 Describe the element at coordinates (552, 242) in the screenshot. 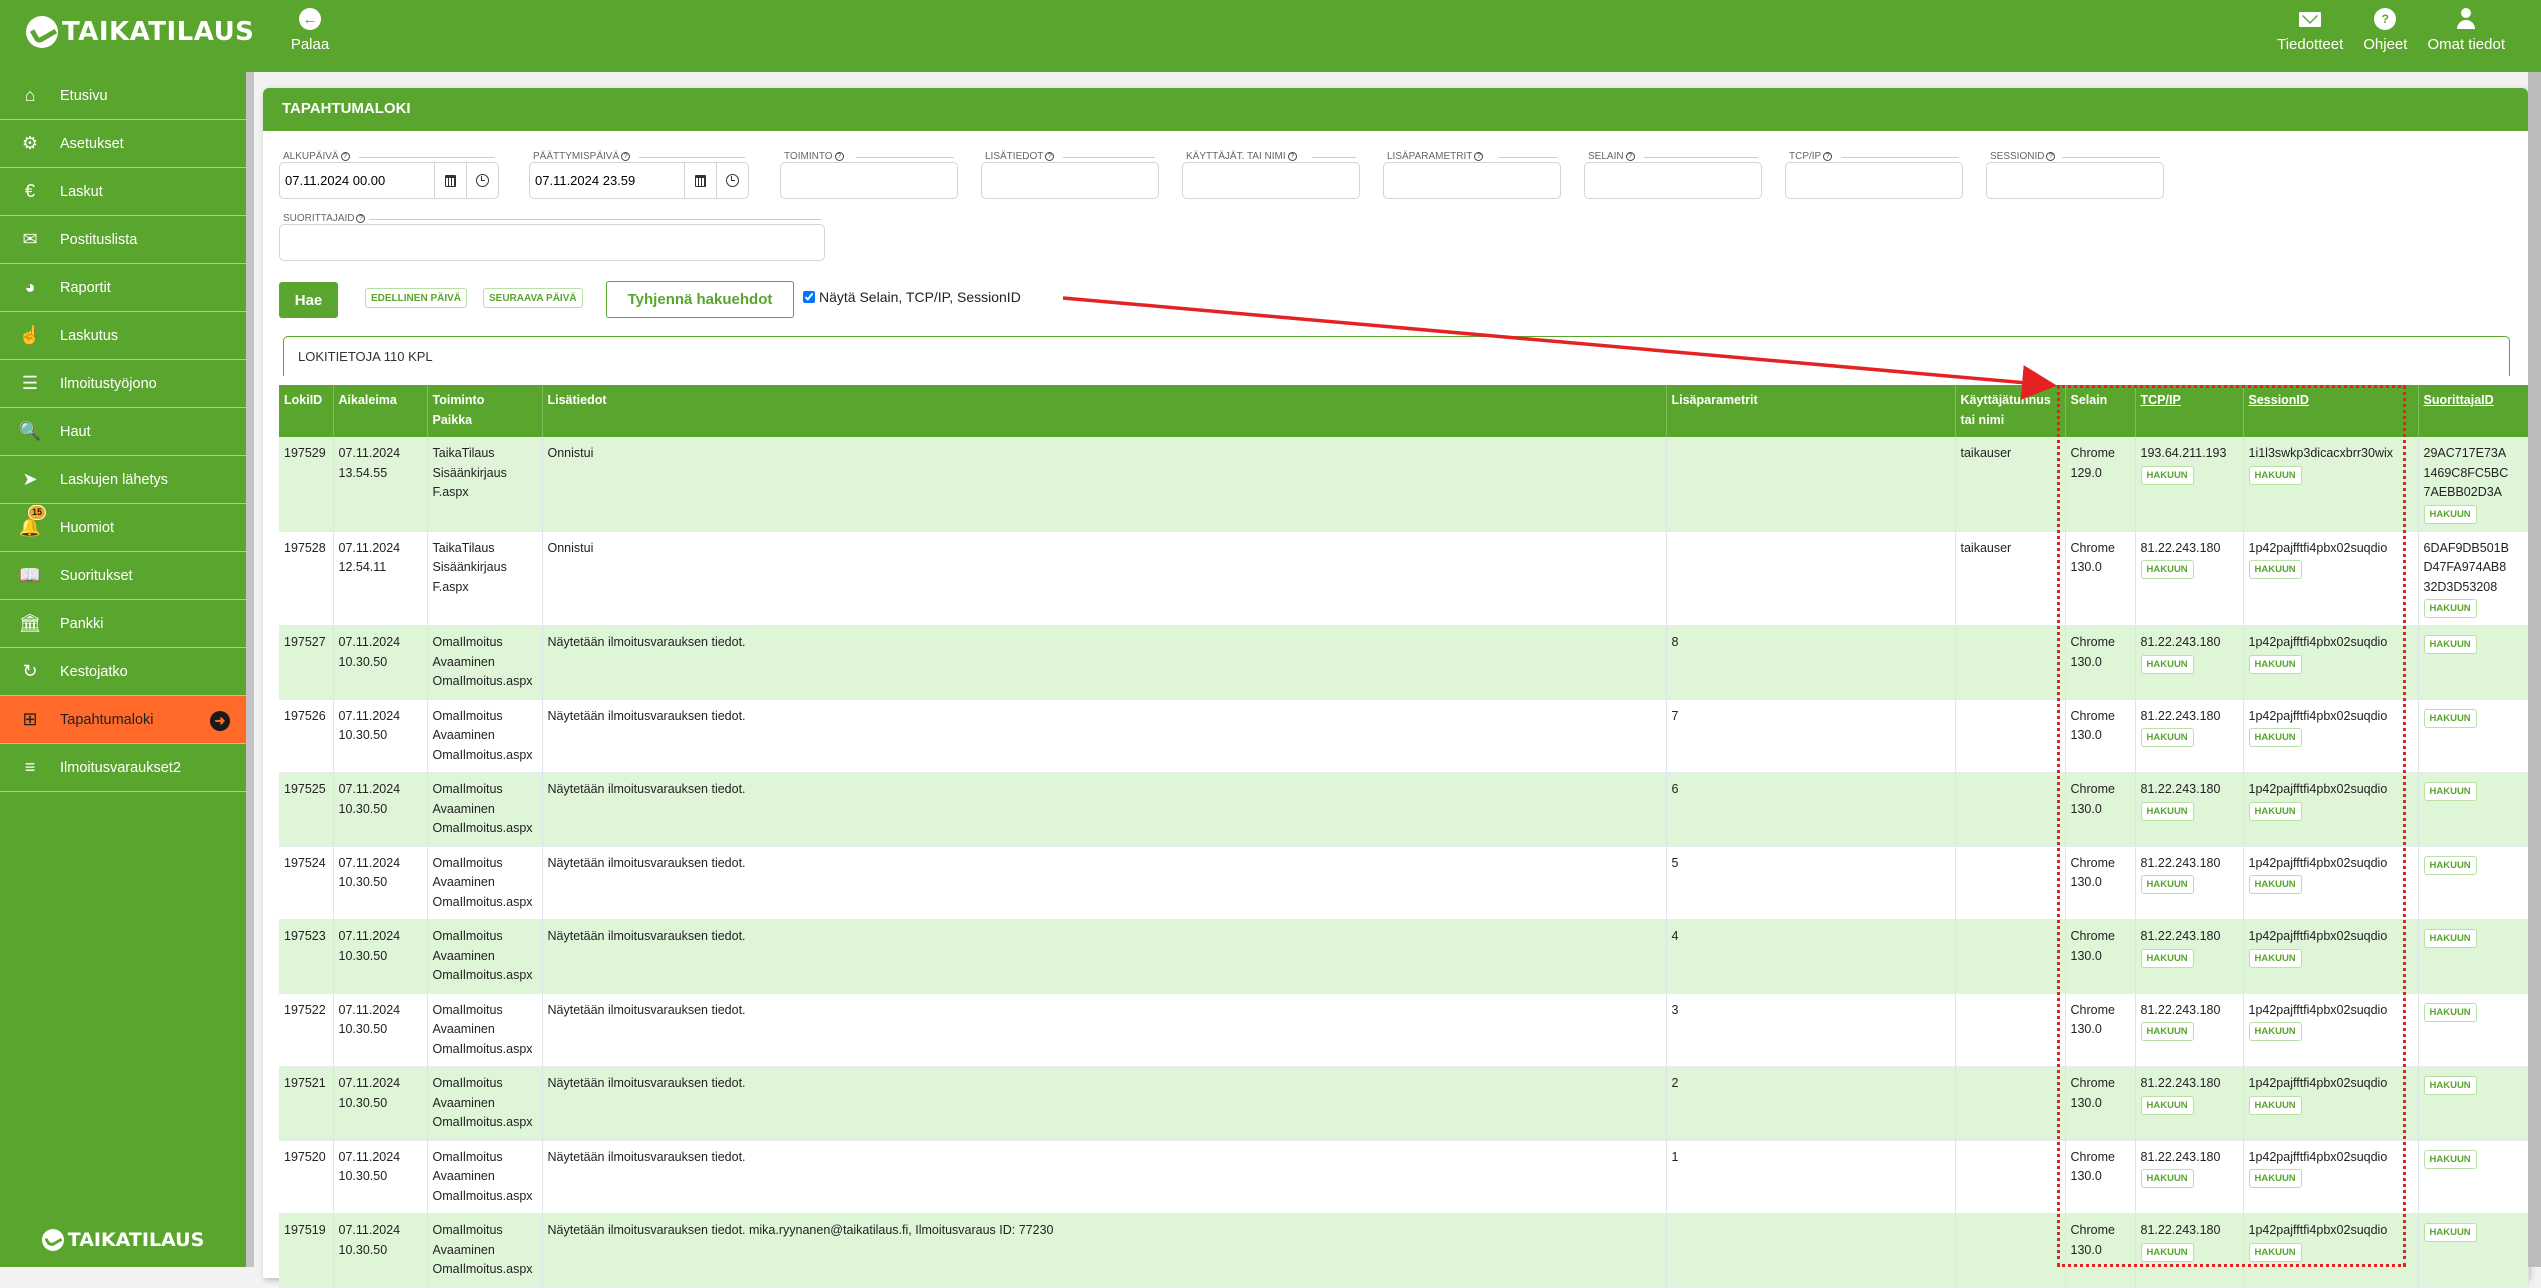

I see `suorittajaid-input` at that location.